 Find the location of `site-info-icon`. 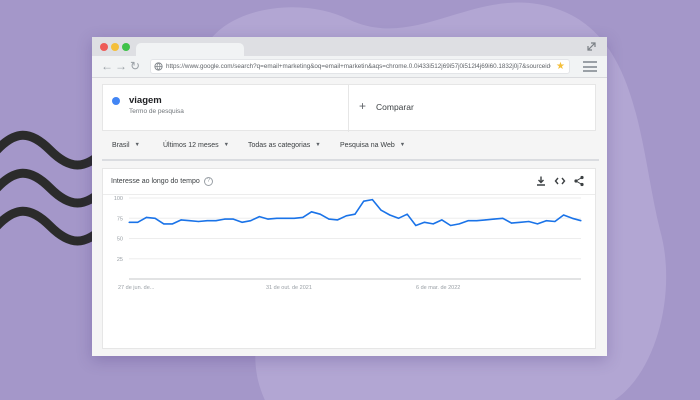

site-info-icon is located at coordinates (158, 66).